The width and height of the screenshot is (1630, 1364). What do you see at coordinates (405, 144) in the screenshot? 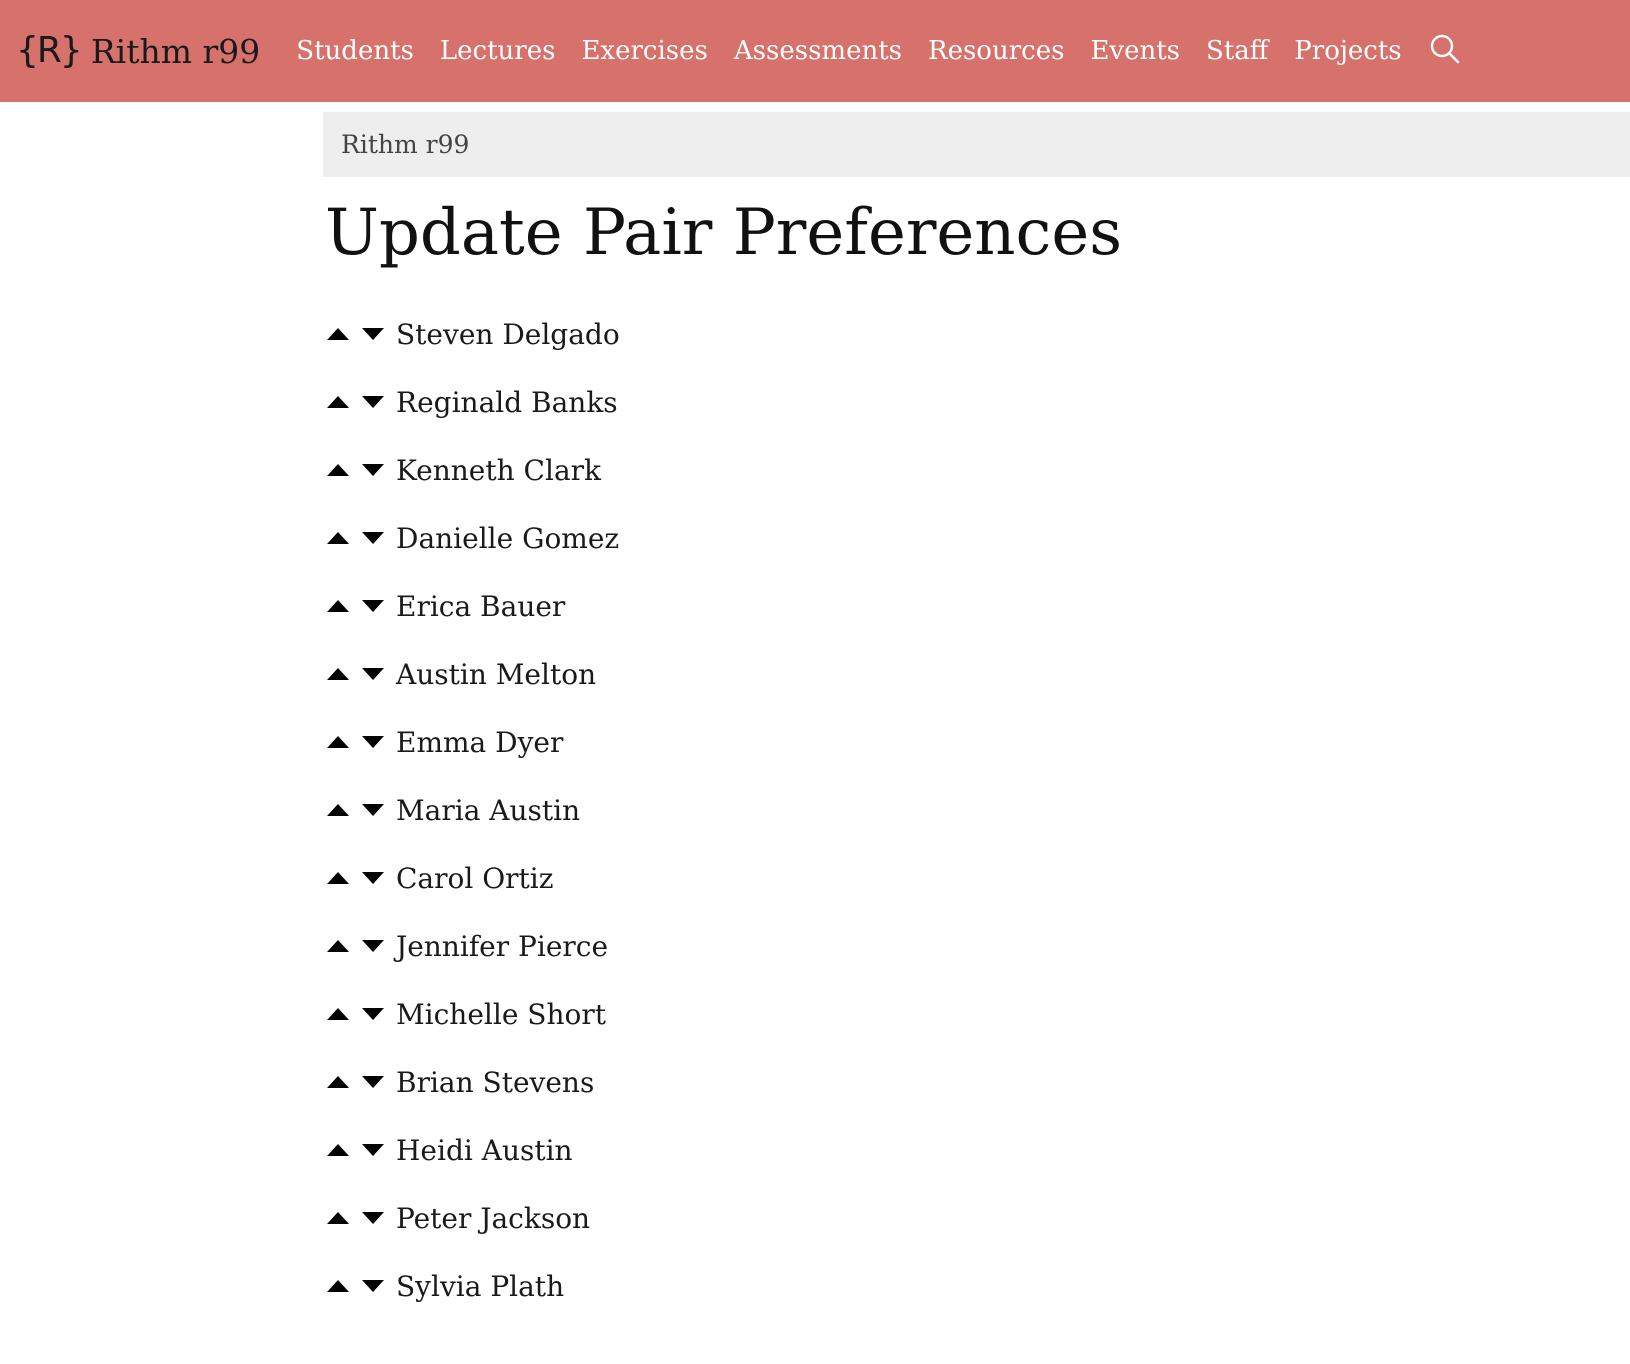
I see `breadcrumb-item-cohort: Rithm r99` at bounding box center [405, 144].